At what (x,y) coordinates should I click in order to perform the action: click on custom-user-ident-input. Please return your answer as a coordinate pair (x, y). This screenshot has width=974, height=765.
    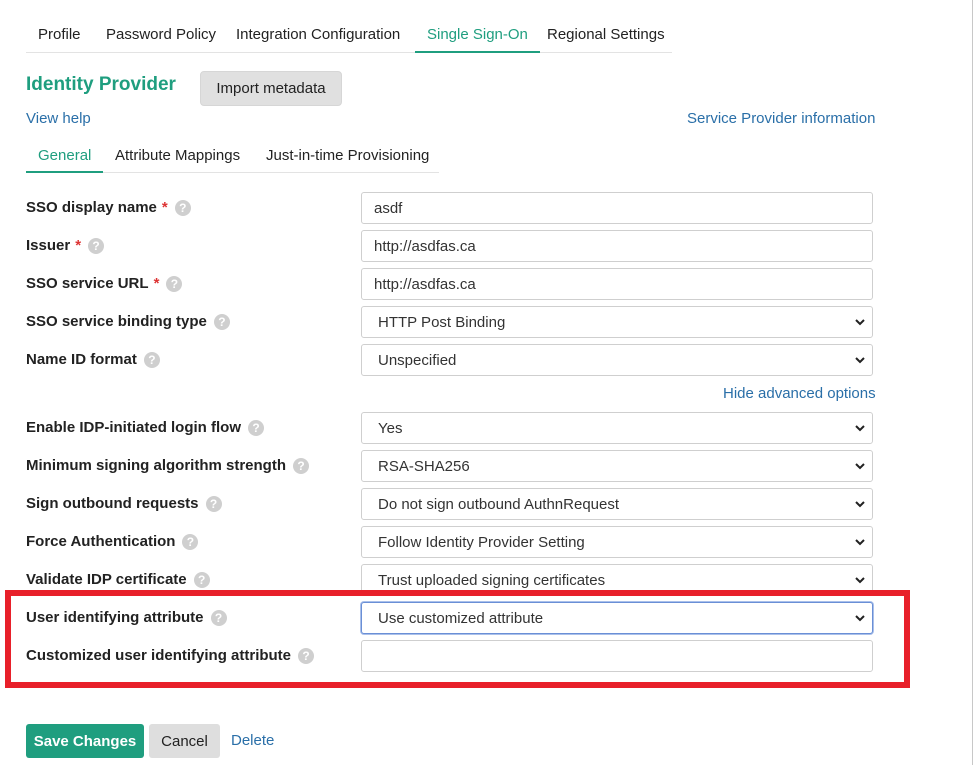
    Looking at the image, I should click on (617, 656).